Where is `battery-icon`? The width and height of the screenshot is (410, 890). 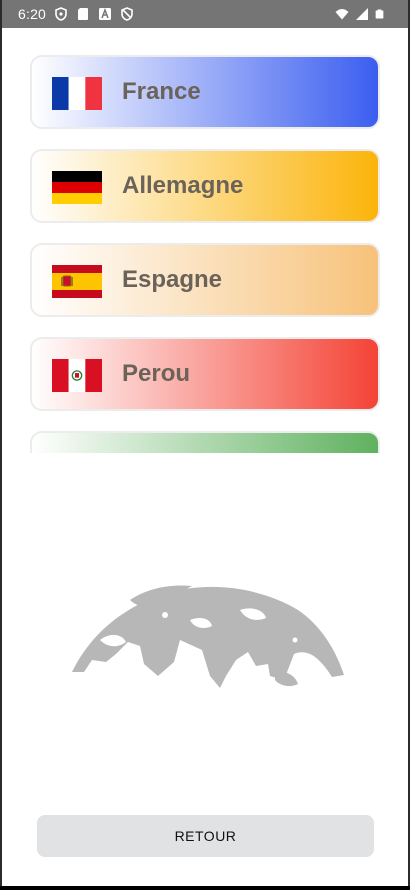 battery-icon is located at coordinates (379, 14).